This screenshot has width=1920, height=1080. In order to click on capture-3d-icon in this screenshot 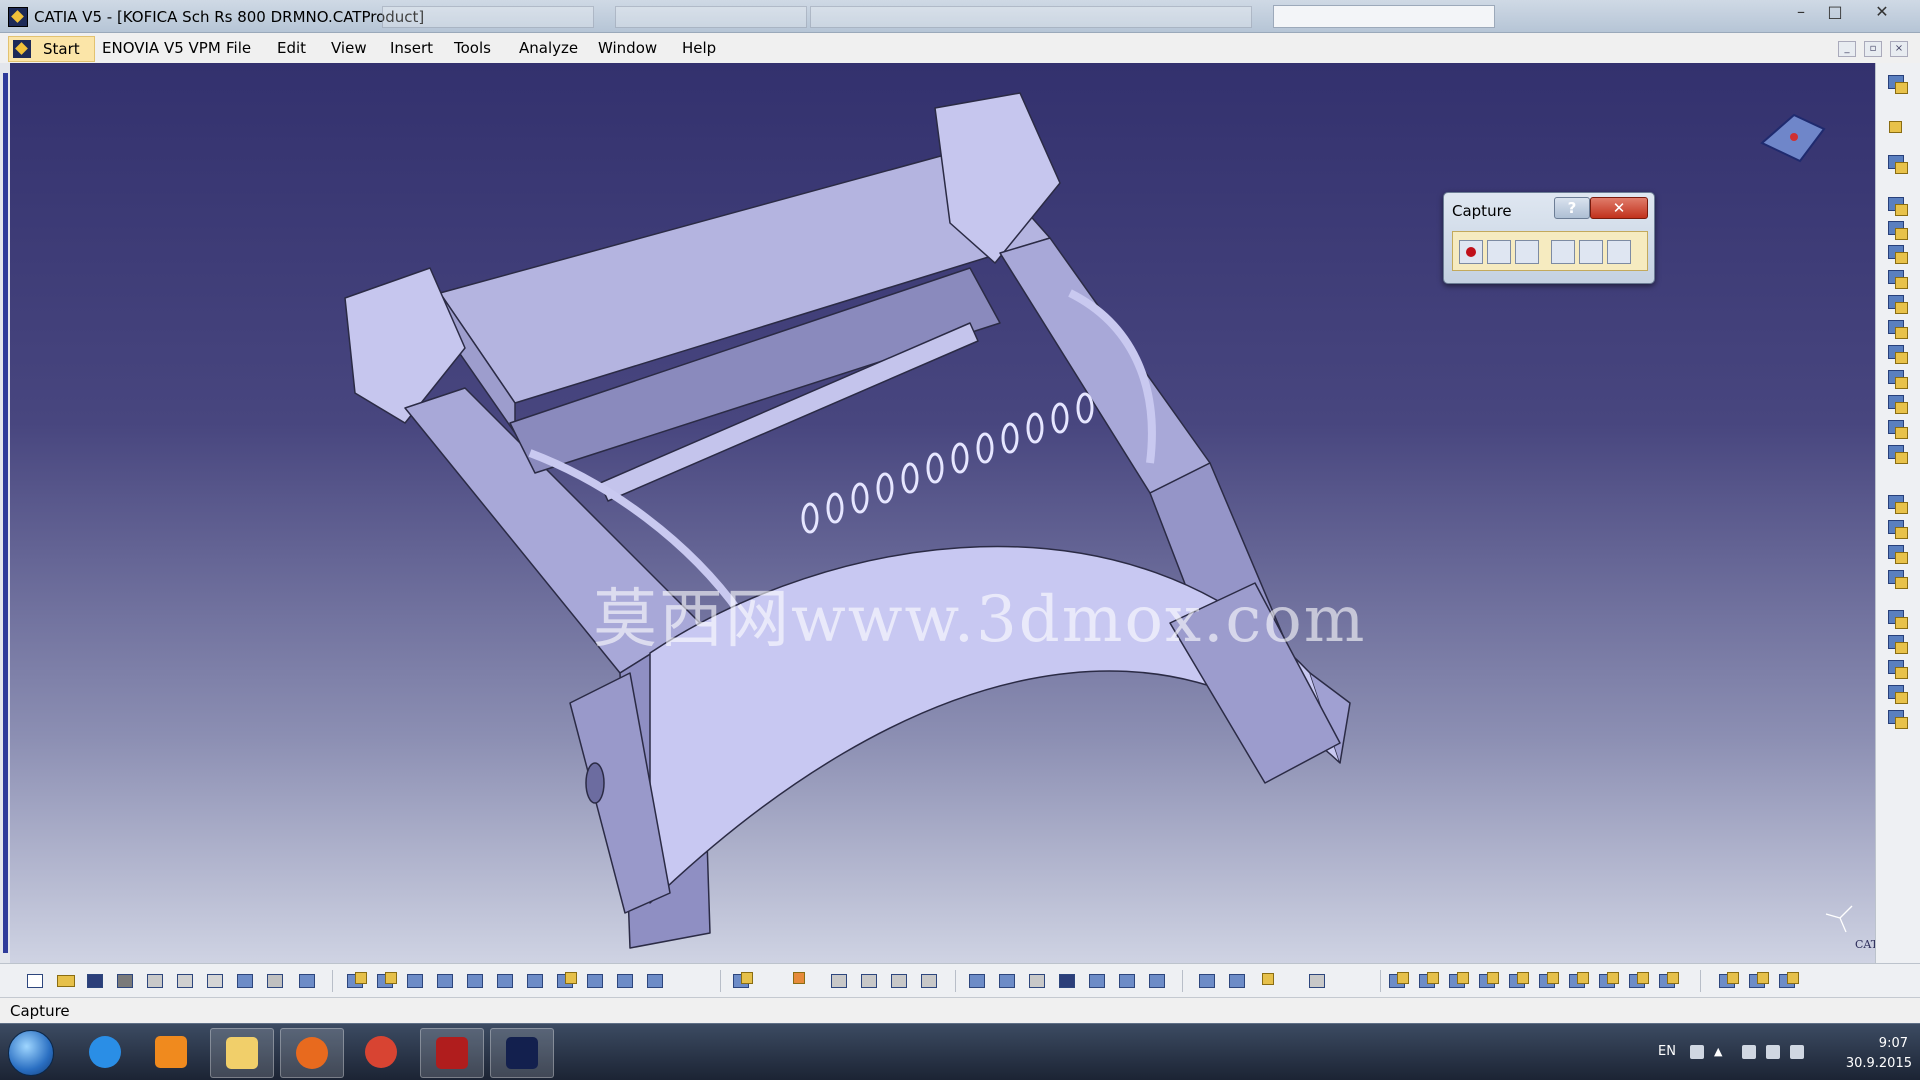, I will do `click(1563, 252)`.